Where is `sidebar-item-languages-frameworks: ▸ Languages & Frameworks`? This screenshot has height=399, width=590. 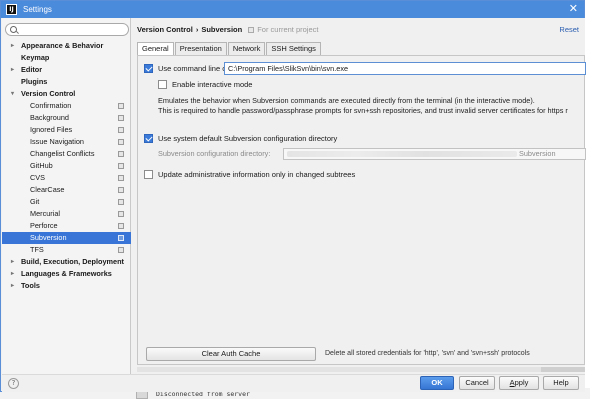
sidebar-item-languages-frameworks: ▸ Languages & Frameworks is located at coordinates (66, 274).